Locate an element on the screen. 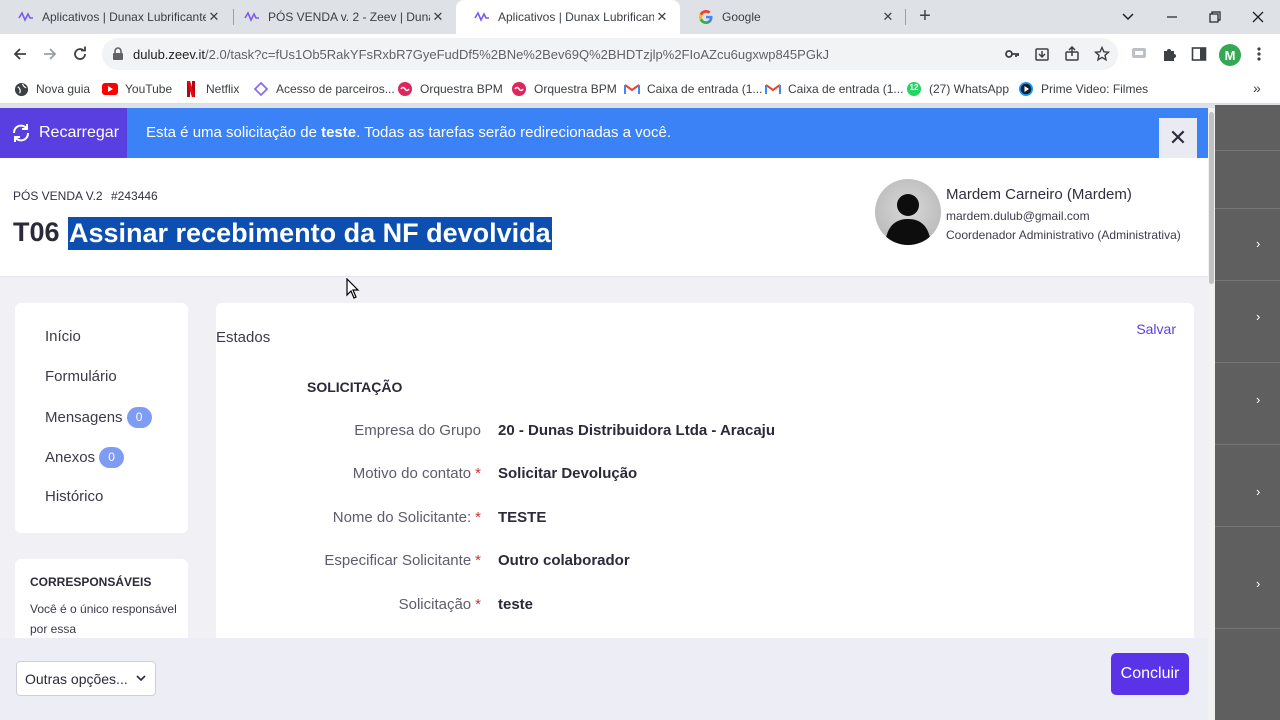 The width and height of the screenshot is (1280, 720). bookmark-item: YouTube is located at coordinates (137, 89).